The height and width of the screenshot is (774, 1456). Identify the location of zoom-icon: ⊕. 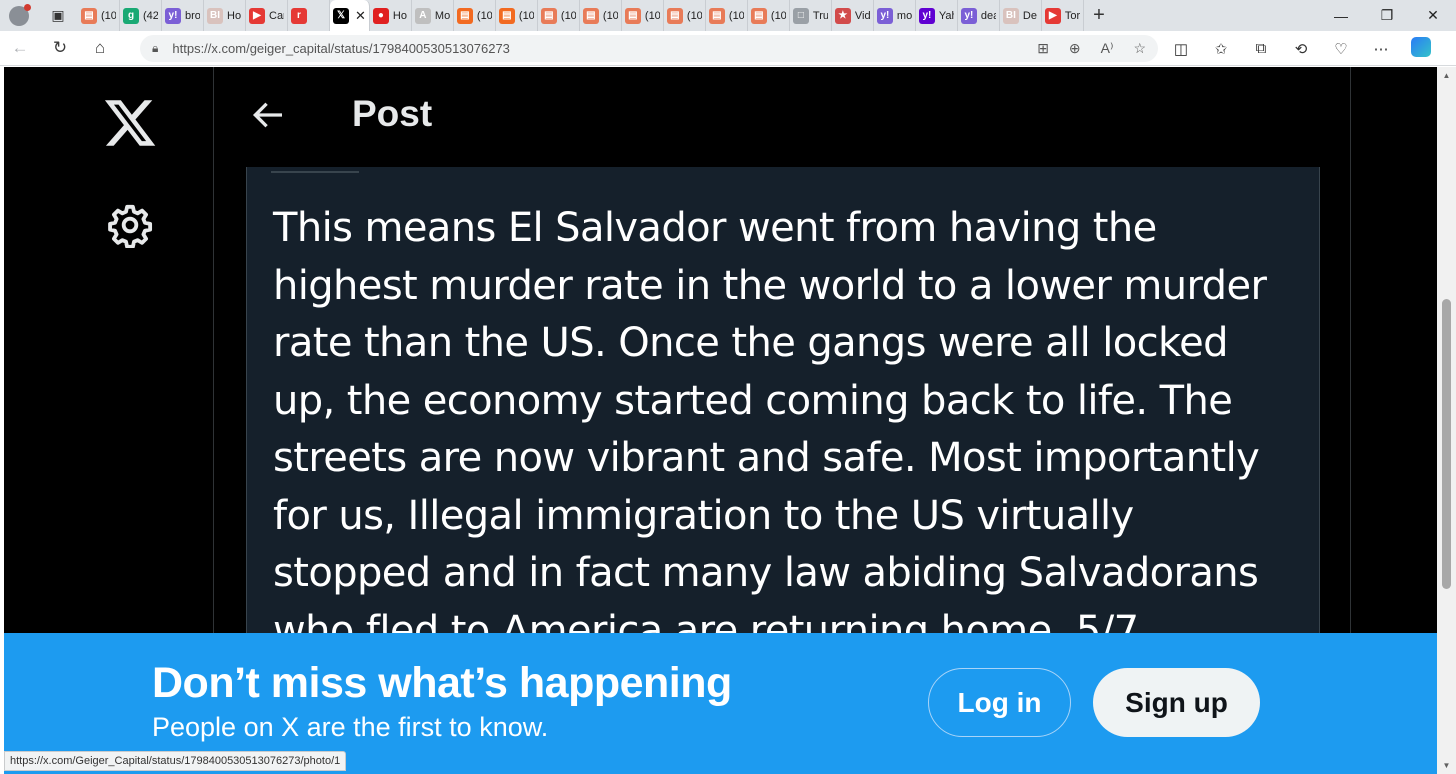
(1075, 48).